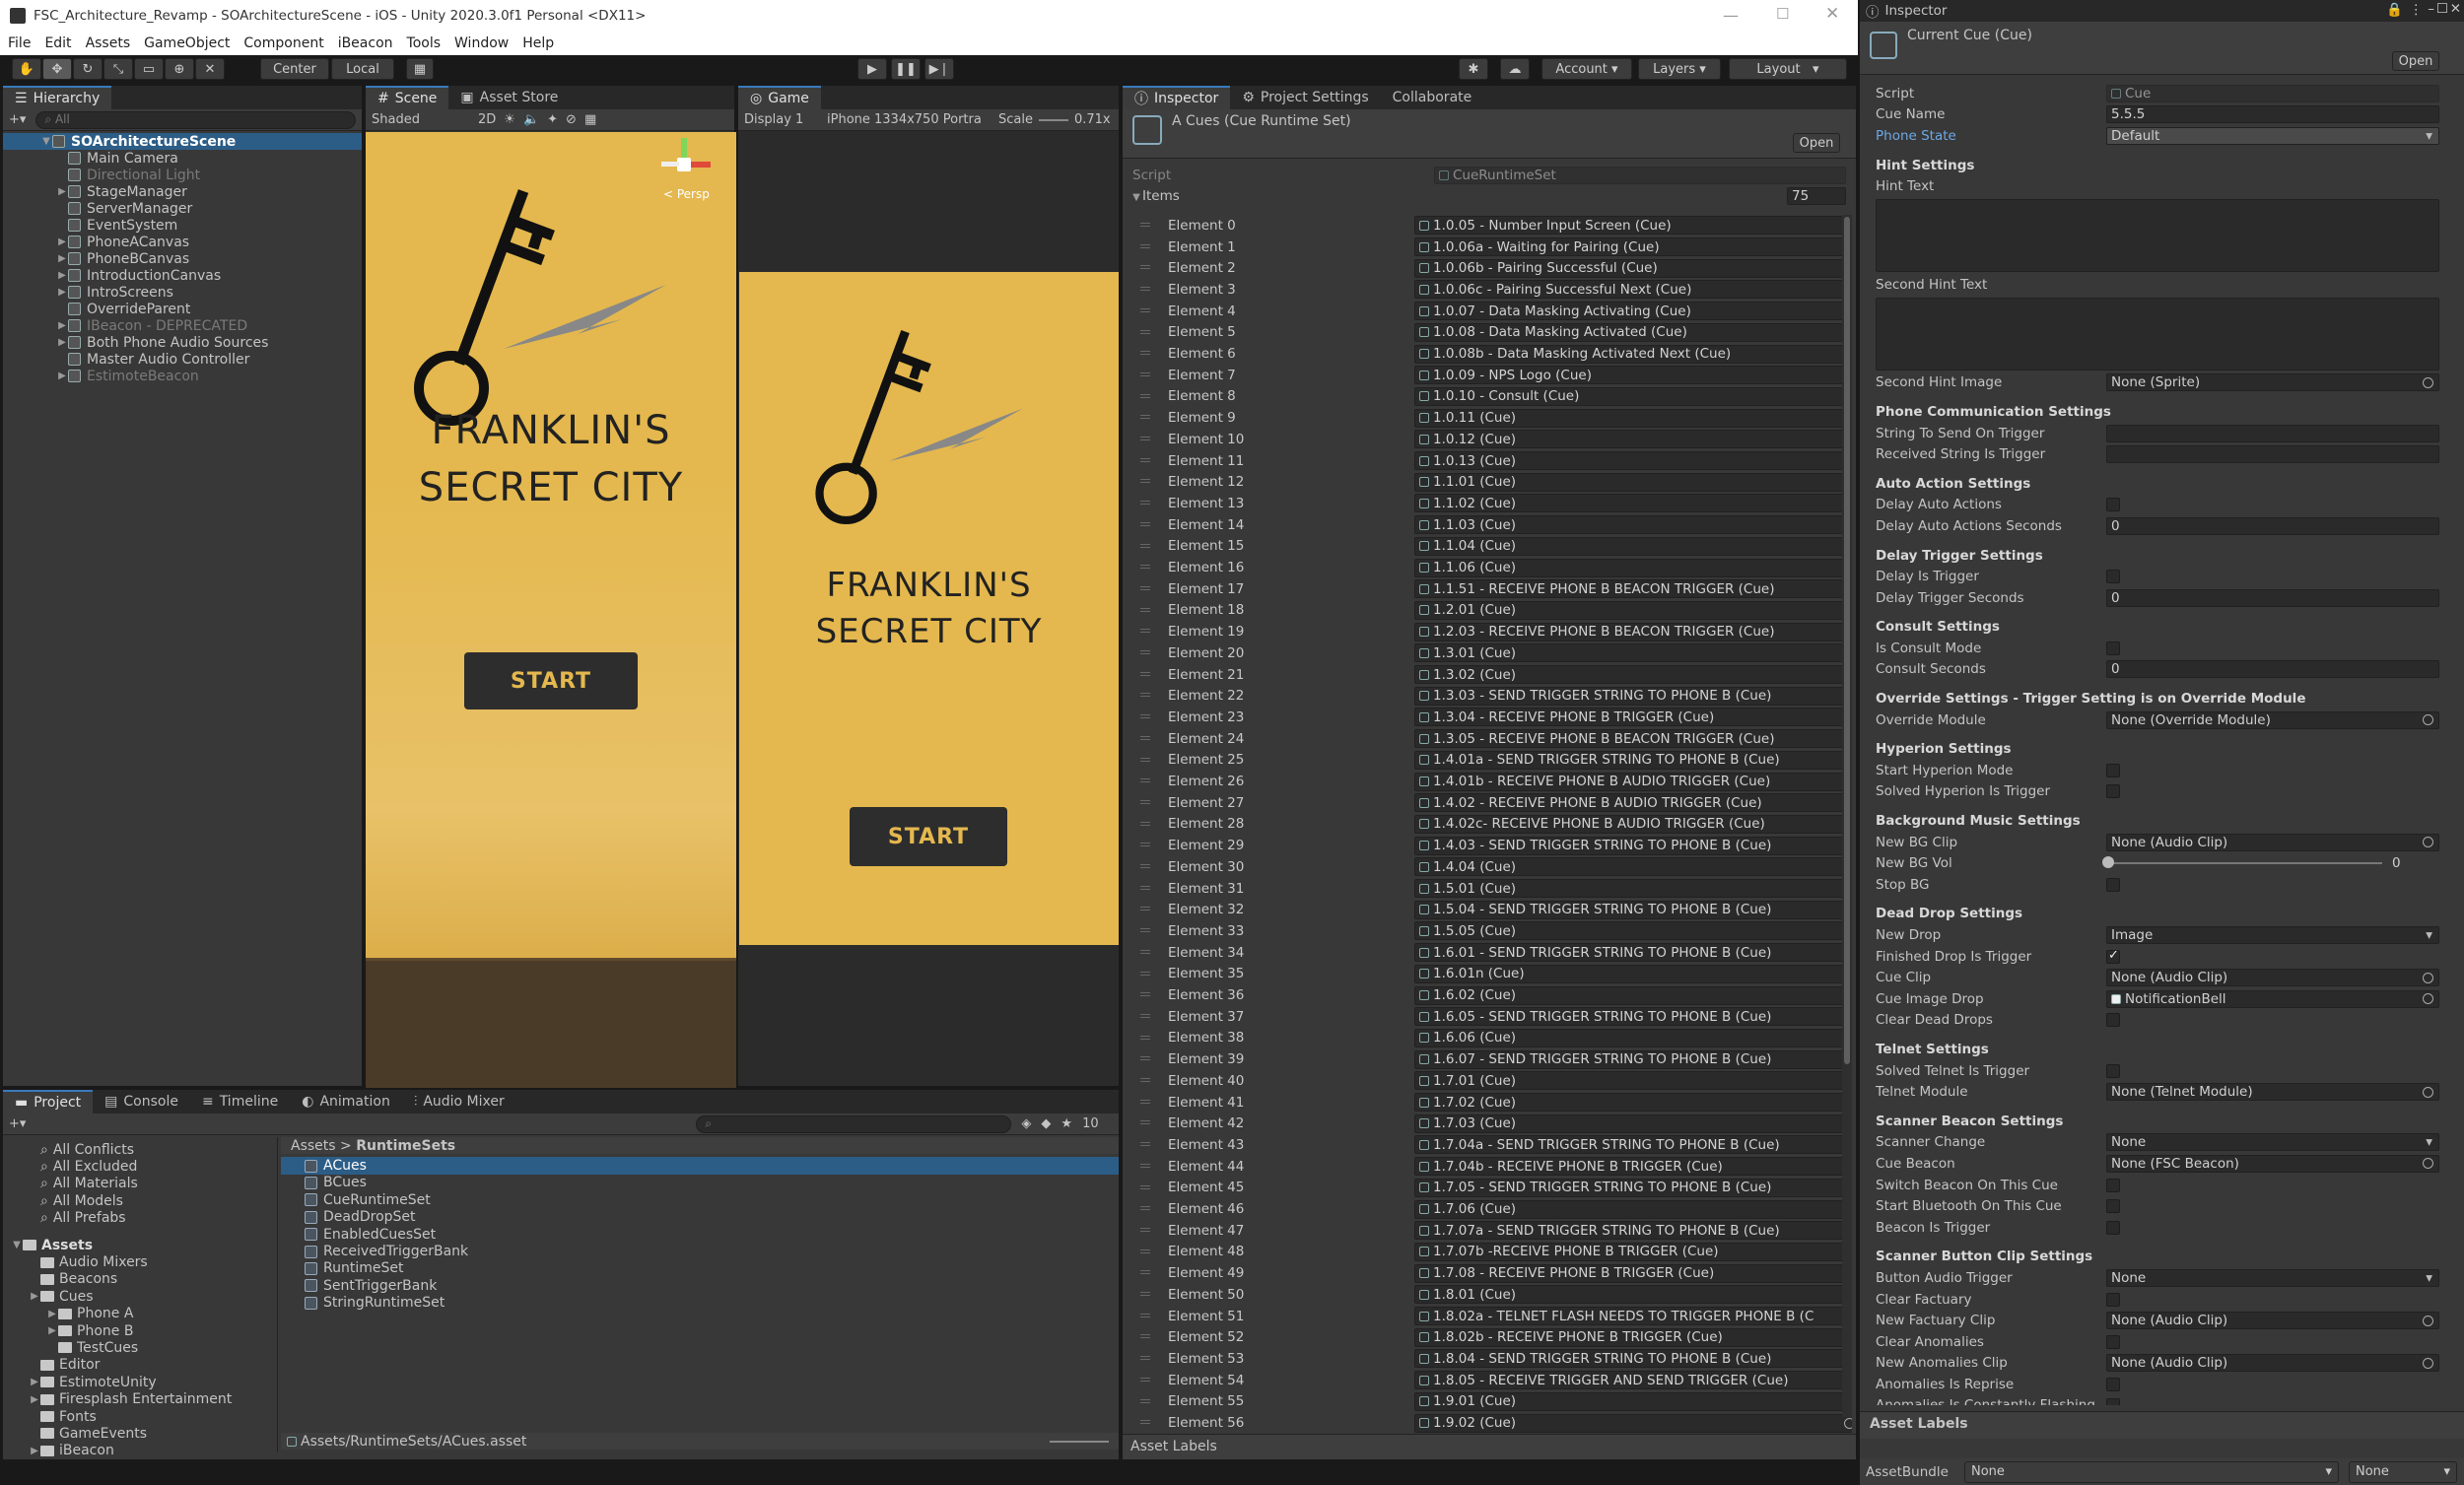 The height and width of the screenshot is (1485, 2464). Describe the element at coordinates (1487, 397) in the screenshot. I see `list-element-row: Element 8 1.0.10 - Consult (Cue)` at that location.